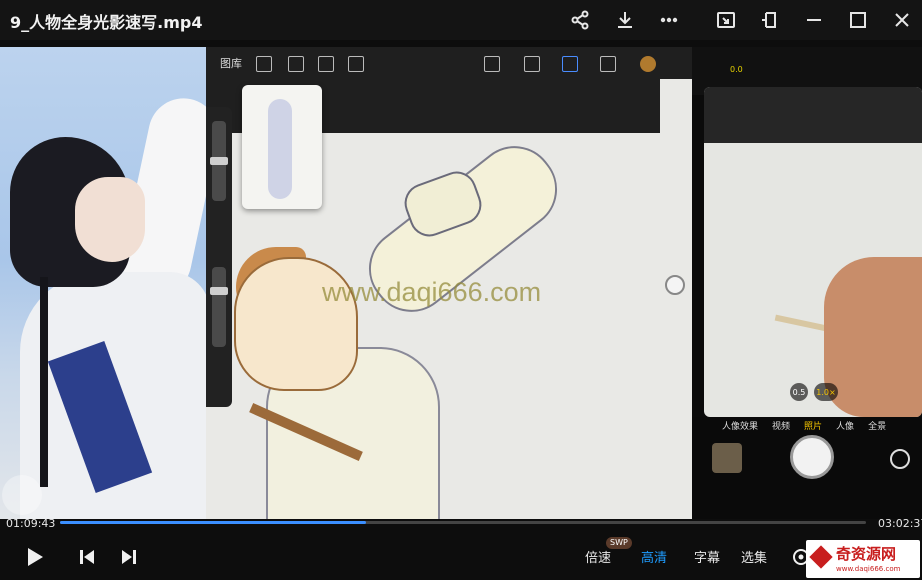  I want to click on speed-button: 倍速, so click(598, 556).